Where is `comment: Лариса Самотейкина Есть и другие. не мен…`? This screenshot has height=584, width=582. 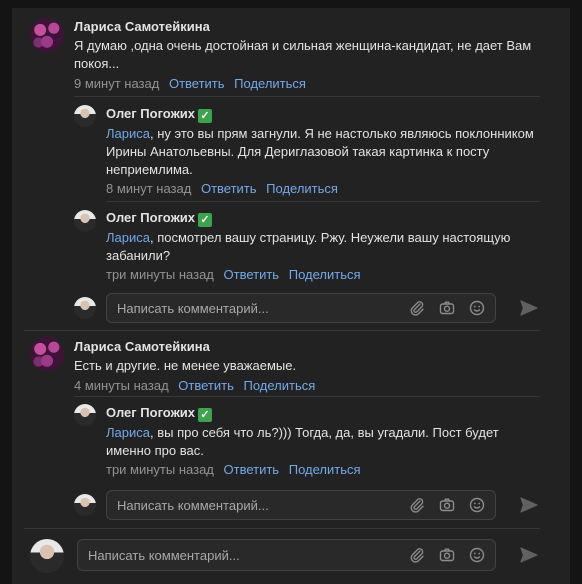 comment: Лариса Самотейкина Есть и другие. не мен… is located at coordinates (314, 366).